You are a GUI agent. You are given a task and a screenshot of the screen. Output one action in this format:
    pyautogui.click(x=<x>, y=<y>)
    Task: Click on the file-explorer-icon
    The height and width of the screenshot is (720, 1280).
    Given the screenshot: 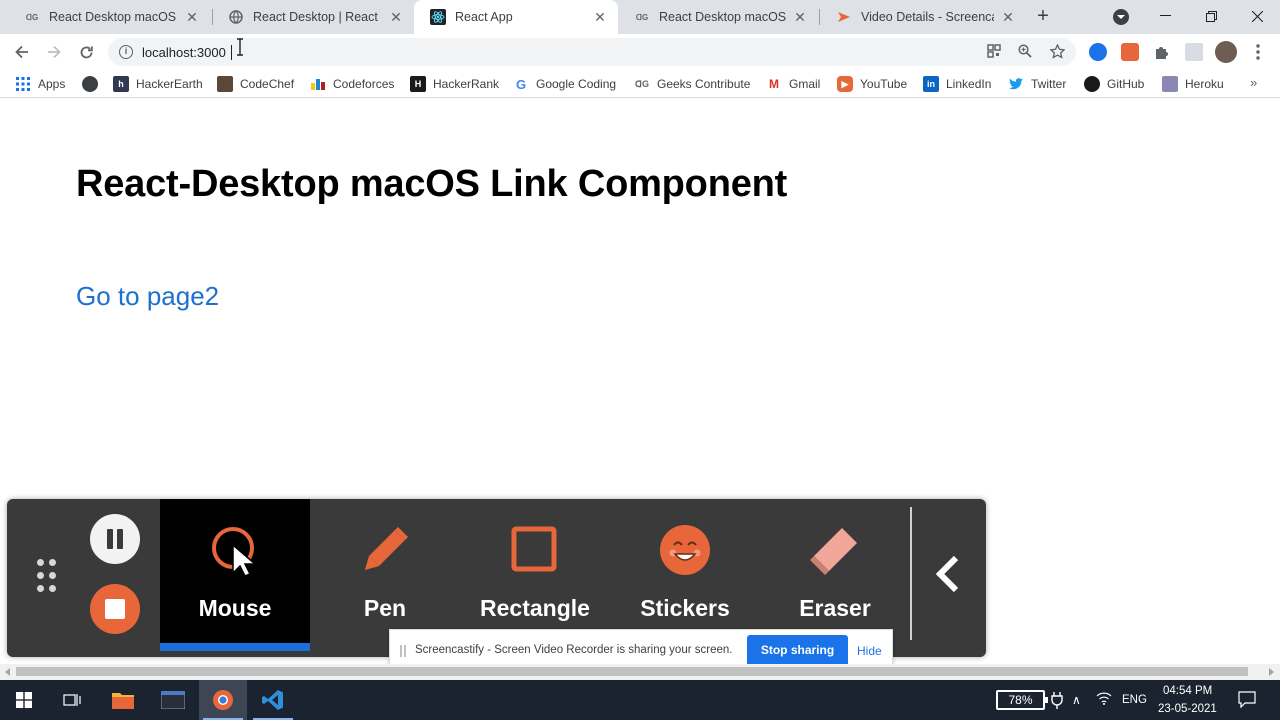 What is the action you would take?
    pyautogui.click(x=123, y=700)
    